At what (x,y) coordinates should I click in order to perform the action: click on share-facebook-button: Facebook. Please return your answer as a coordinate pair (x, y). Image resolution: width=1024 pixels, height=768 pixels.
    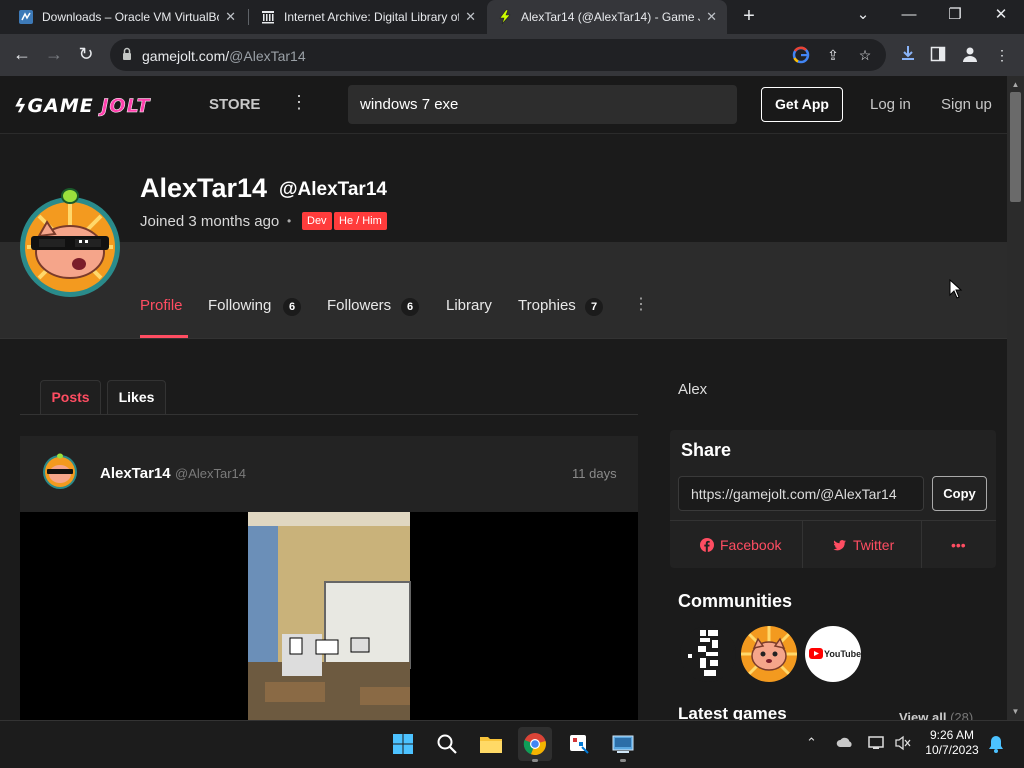
    Looking at the image, I should click on (740, 545).